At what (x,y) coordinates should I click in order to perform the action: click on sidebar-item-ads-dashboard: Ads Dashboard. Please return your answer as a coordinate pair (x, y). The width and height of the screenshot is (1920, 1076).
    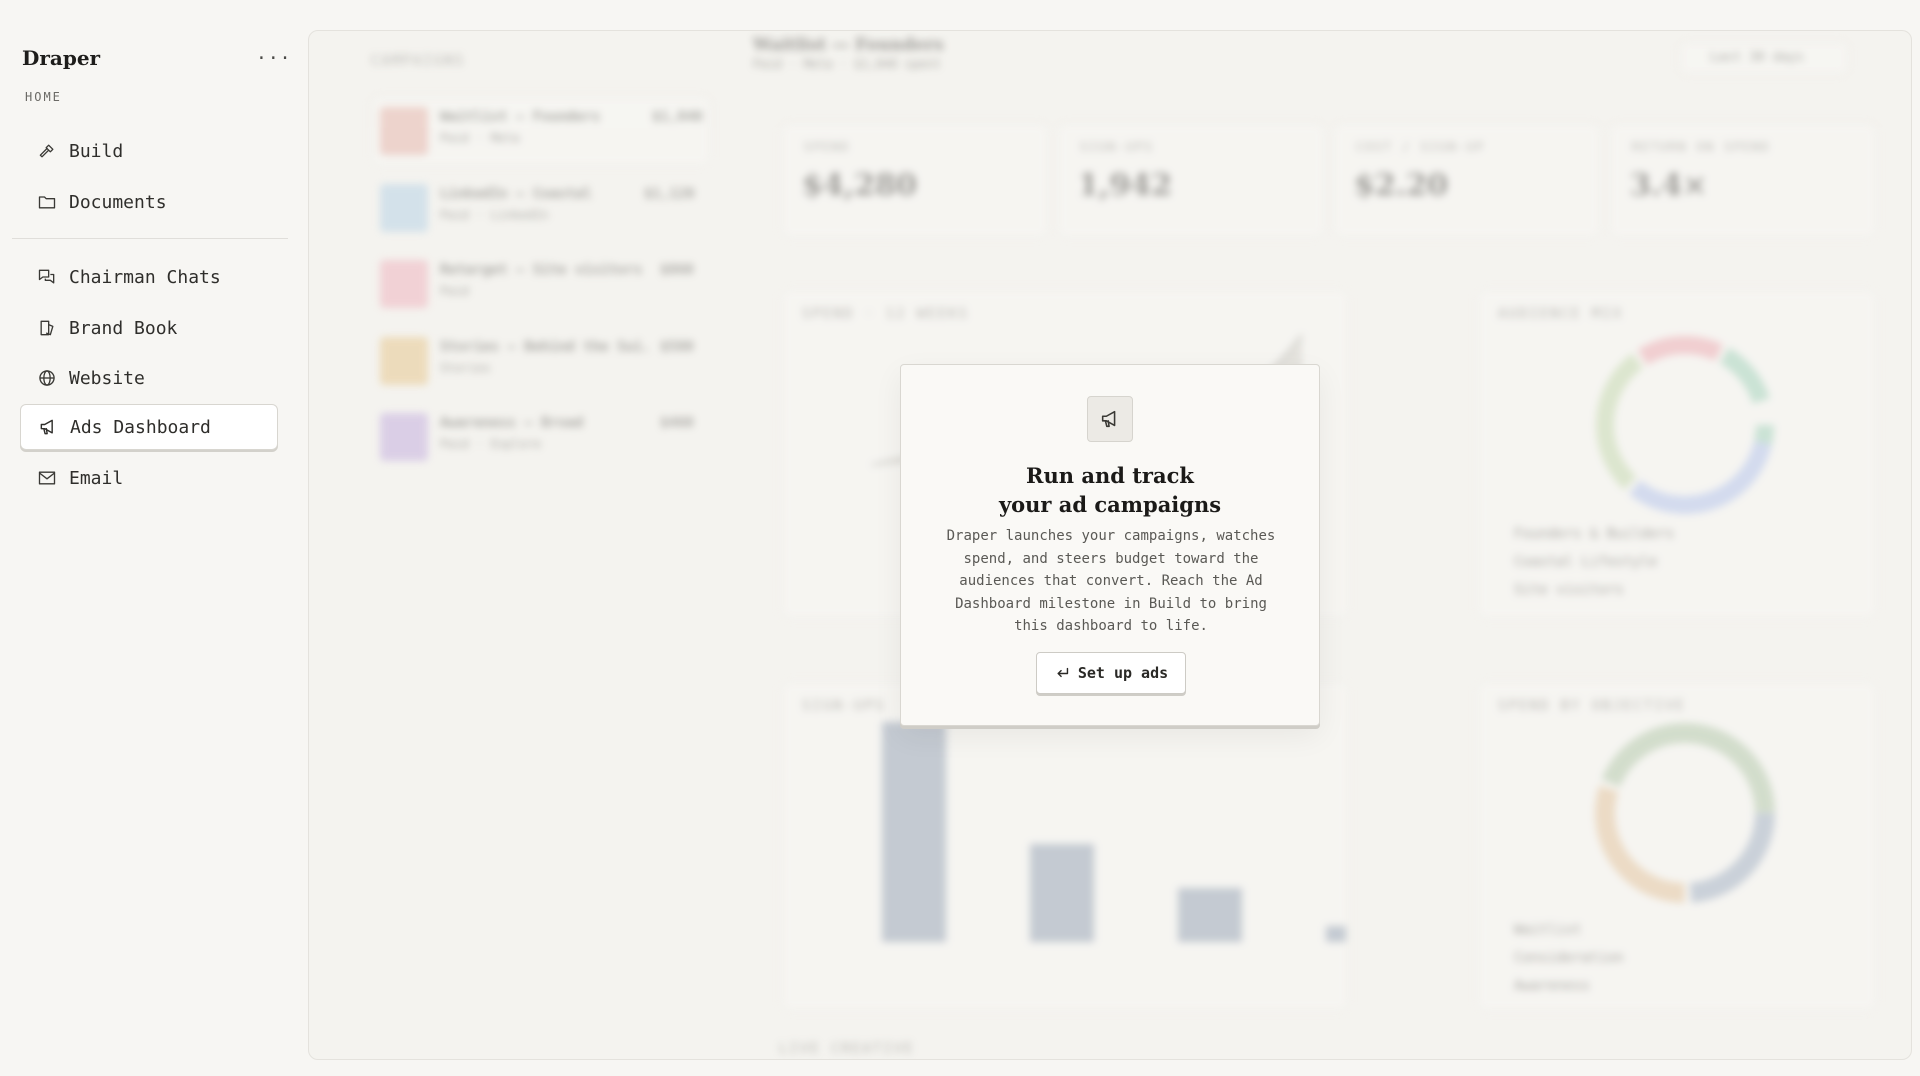
    Looking at the image, I should click on (149, 427).